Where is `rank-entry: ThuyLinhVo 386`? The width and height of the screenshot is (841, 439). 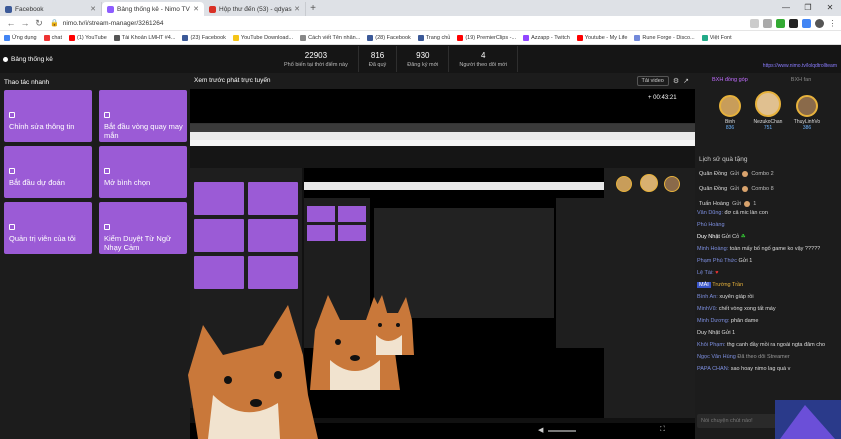
rank-entry: ThuyLinhVo 386 is located at coordinates (807, 113).